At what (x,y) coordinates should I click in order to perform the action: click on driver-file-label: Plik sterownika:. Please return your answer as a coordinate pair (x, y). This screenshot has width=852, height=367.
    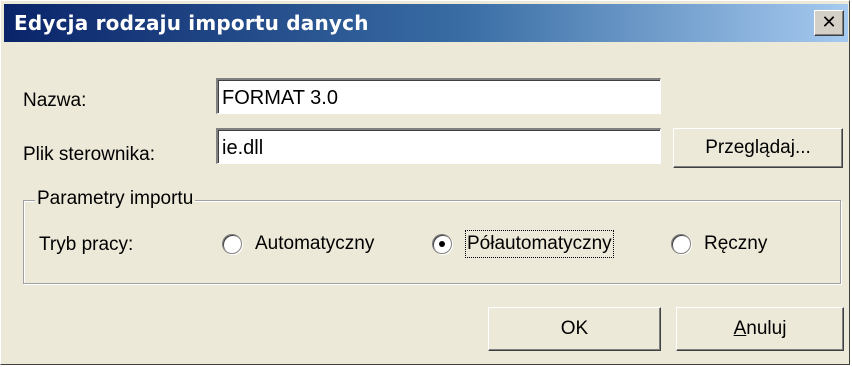
    Looking at the image, I should click on (89, 154).